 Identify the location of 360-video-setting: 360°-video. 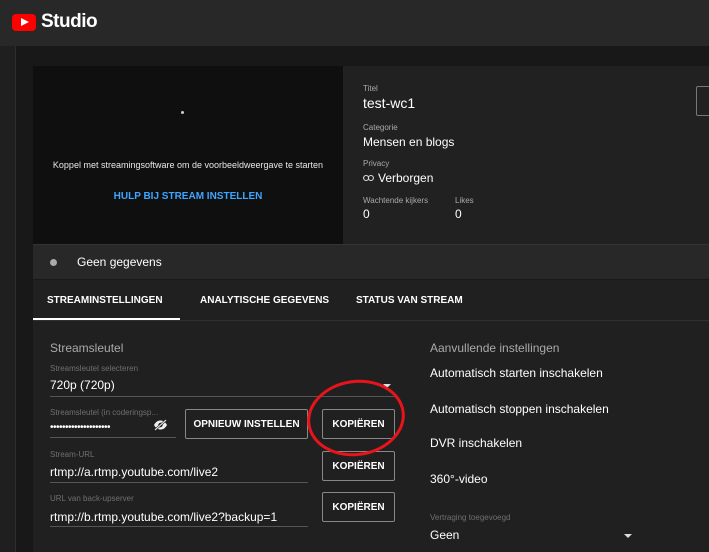
(459, 479).